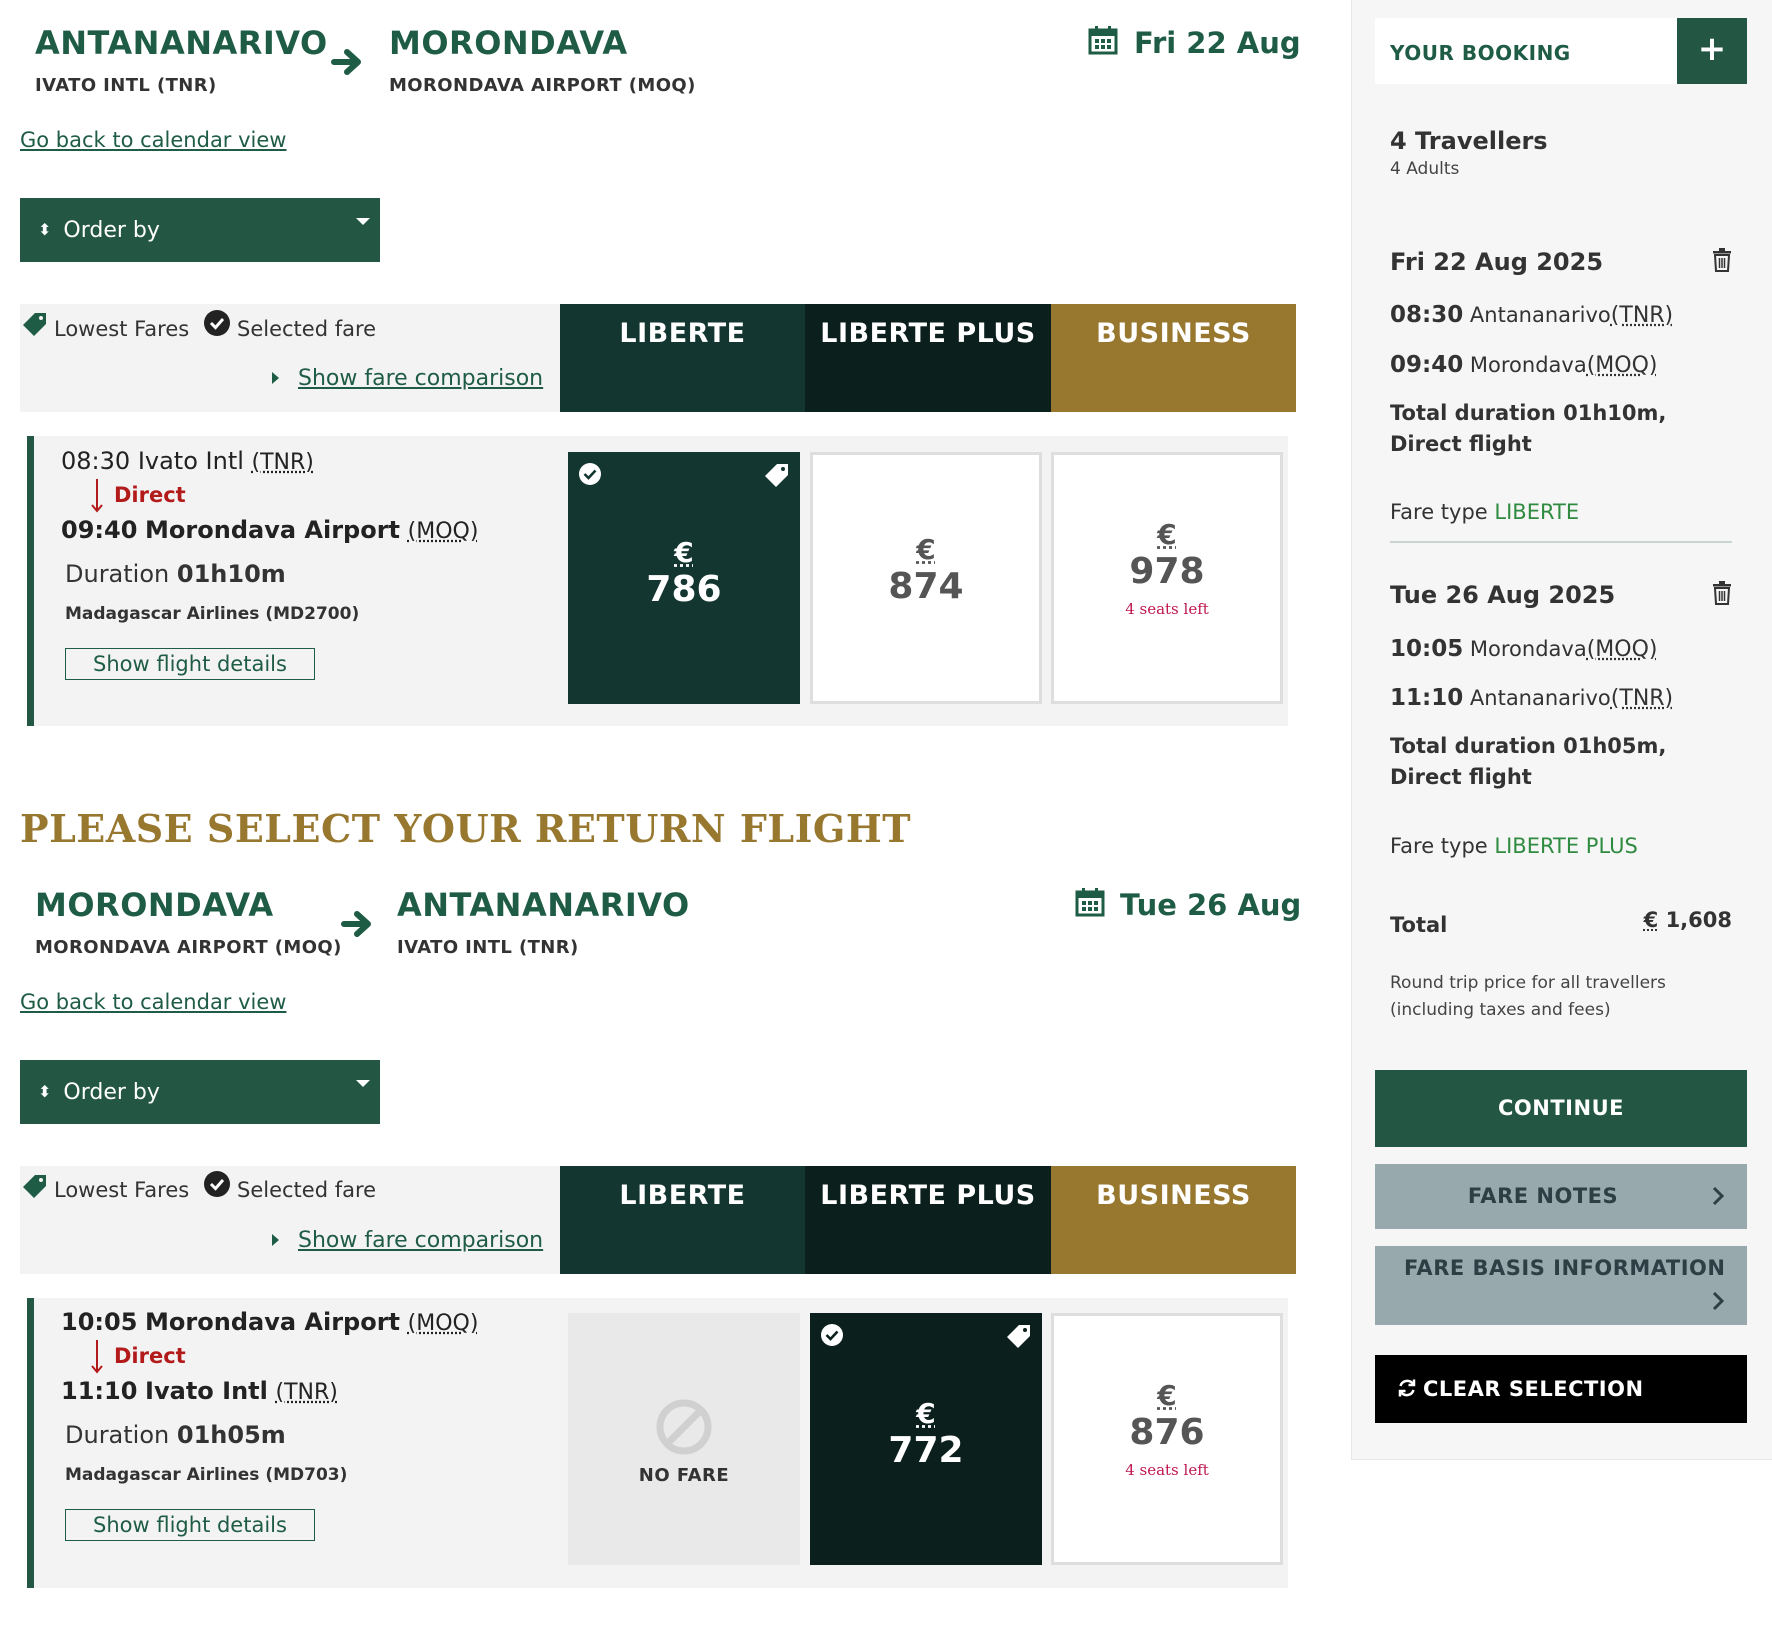  What do you see at coordinates (682, 358) in the screenshot?
I see `outbound-fare-header-liberte: LIBERTE` at bounding box center [682, 358].